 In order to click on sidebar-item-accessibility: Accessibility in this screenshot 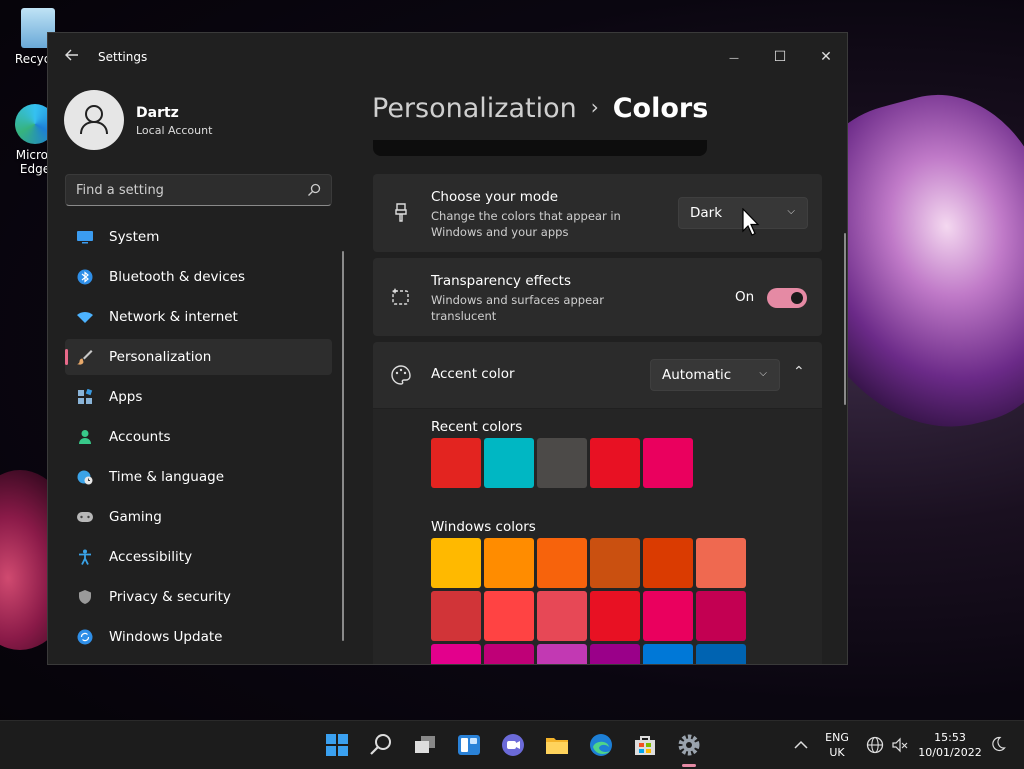, I will do `click(198, 557)`.